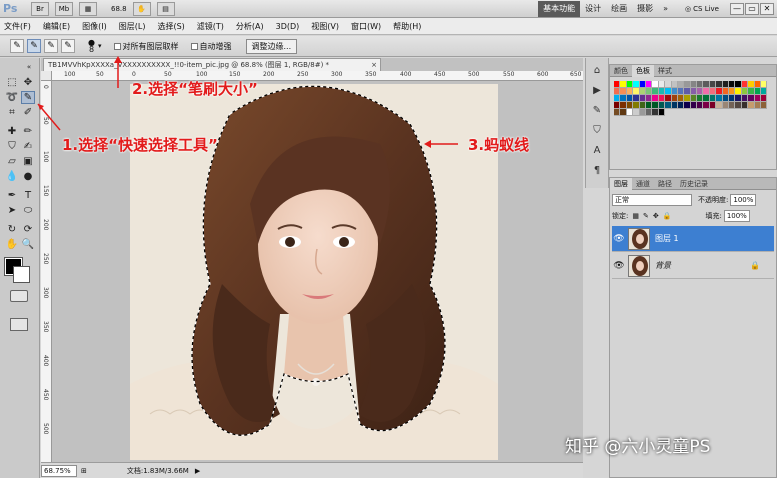  What do you see at coordinates (667, 216) in the screenshot?
I see `lock-all-icon: 🔒` at bounding box center [667, 216].